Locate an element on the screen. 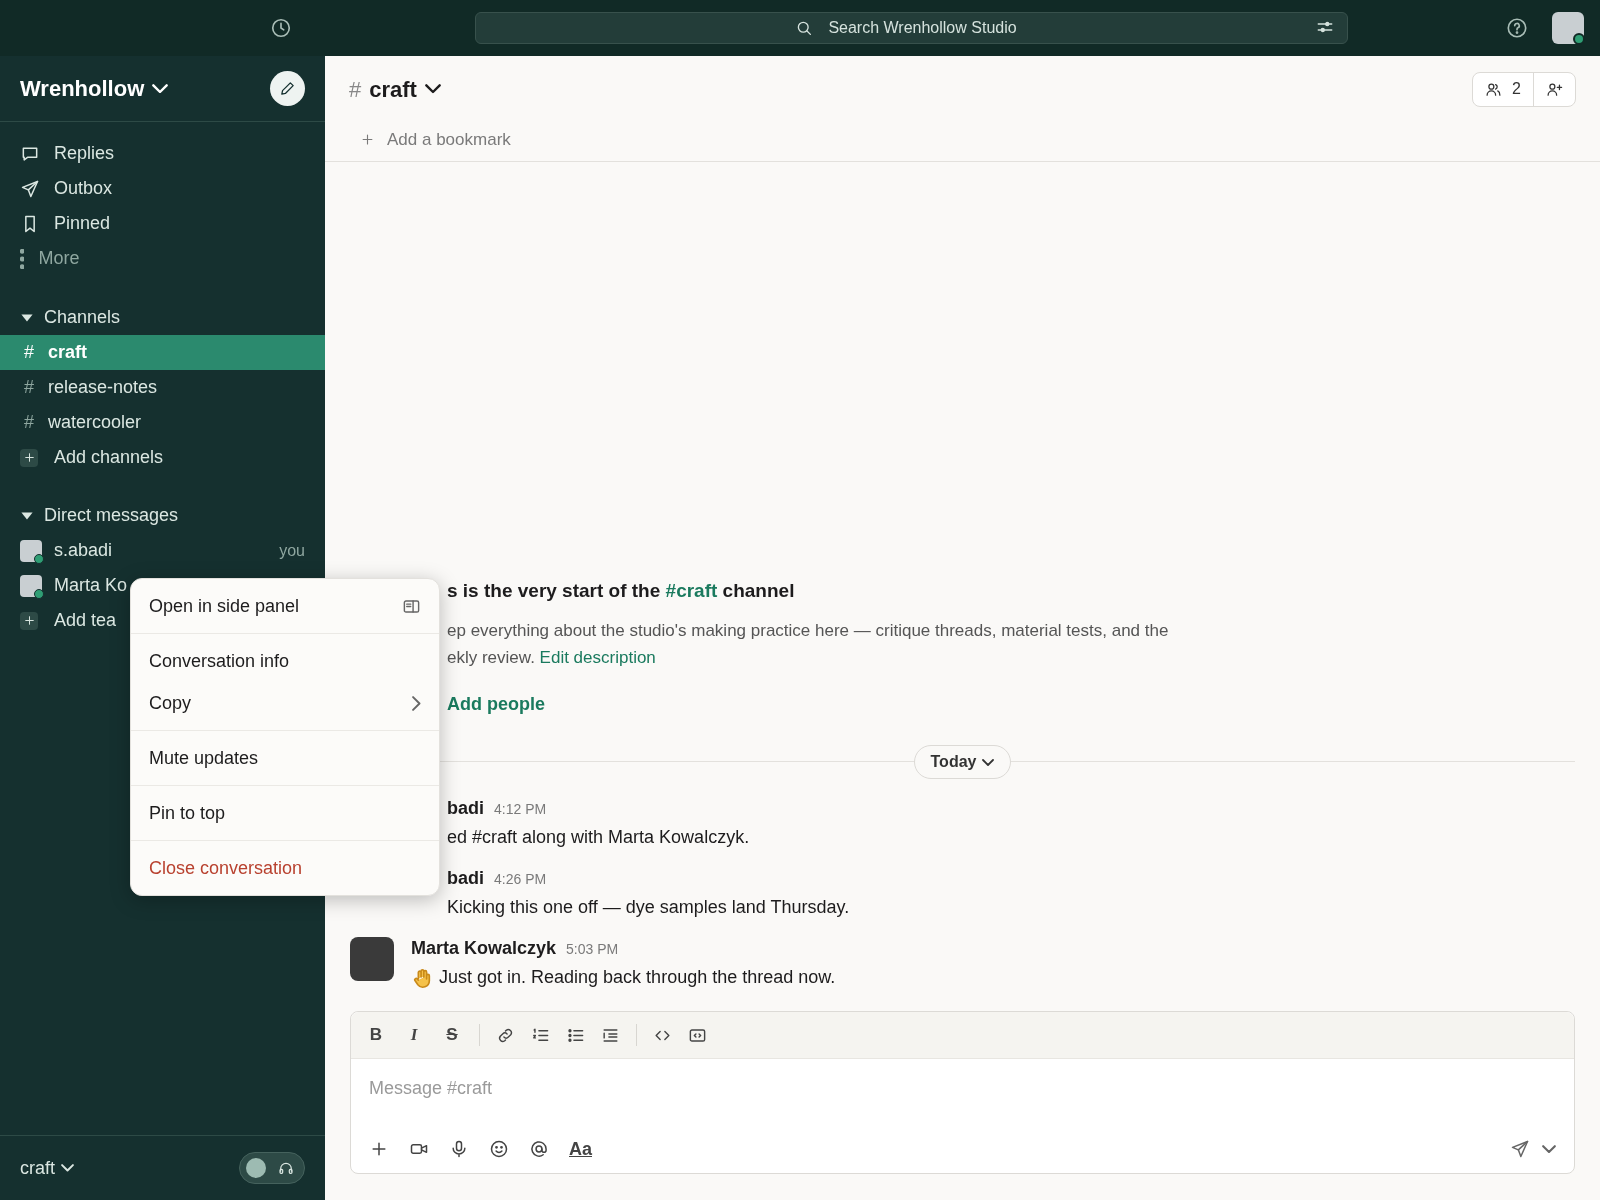  intro-title: s is the very start of the #craft channel is located at coordinates (621, 590).